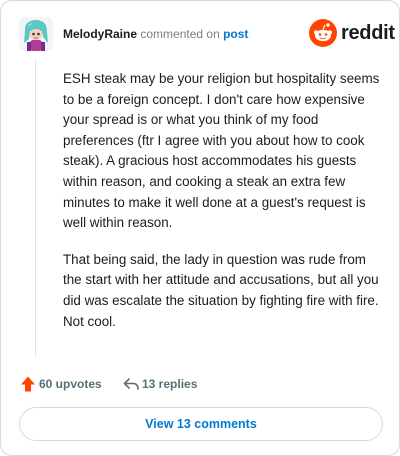 This screenshot has height=456, width=400. Describe the element at coordinates (323, 33) in the screenshot. I see `reddit-logo-icon` at that location.